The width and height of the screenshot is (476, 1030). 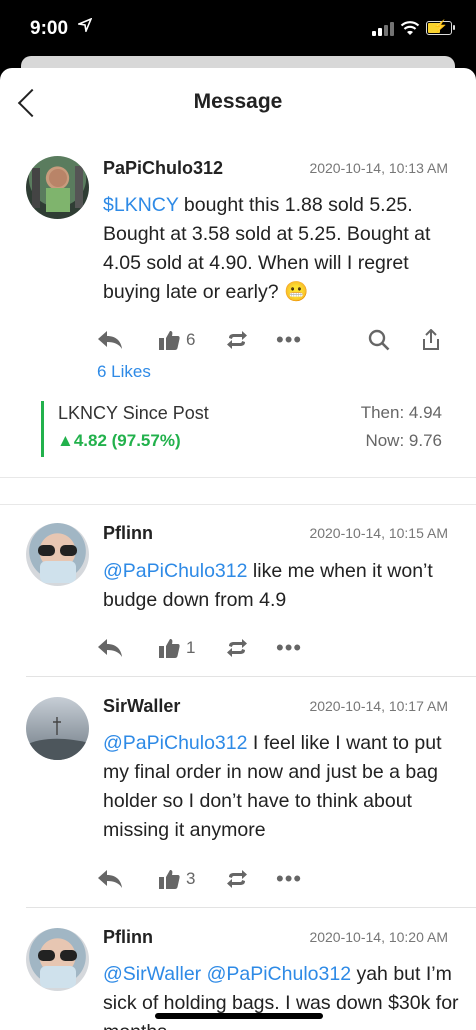 I want to click on page-title: Message, so click(x=238, y=101).